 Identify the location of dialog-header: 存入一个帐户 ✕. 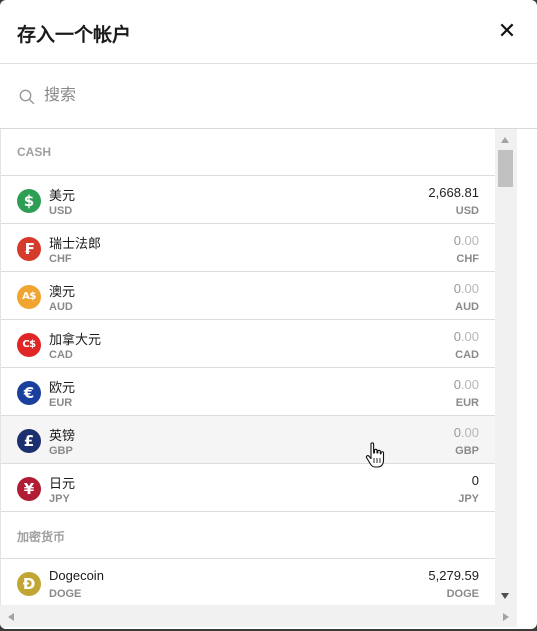
(268, 32).